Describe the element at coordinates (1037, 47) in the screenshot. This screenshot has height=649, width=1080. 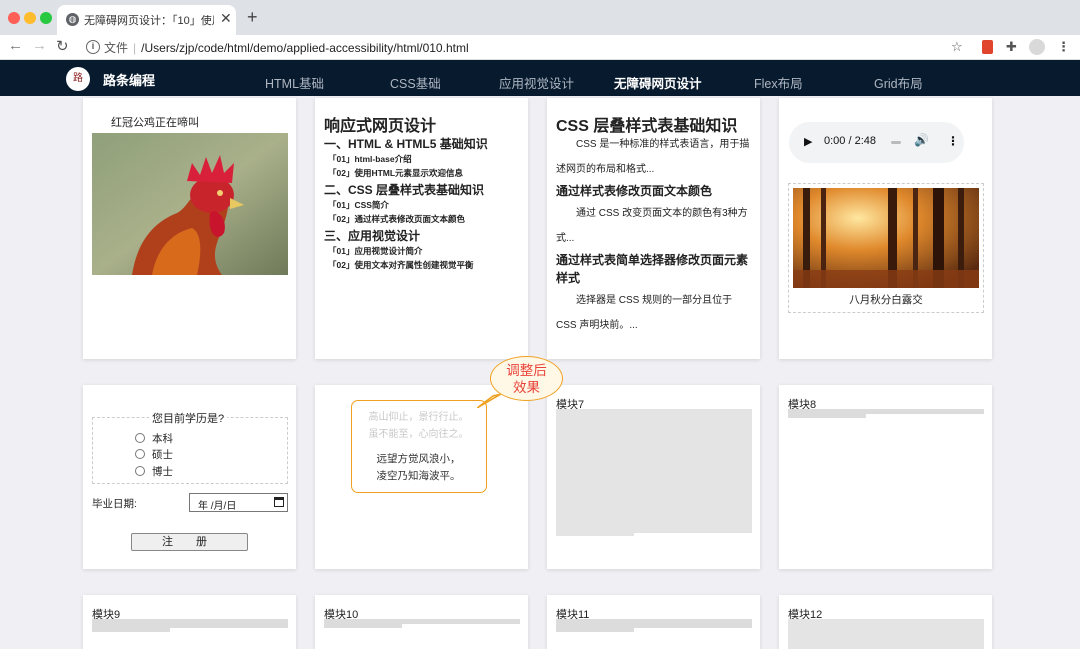
I see `profile-avatar` at that location.